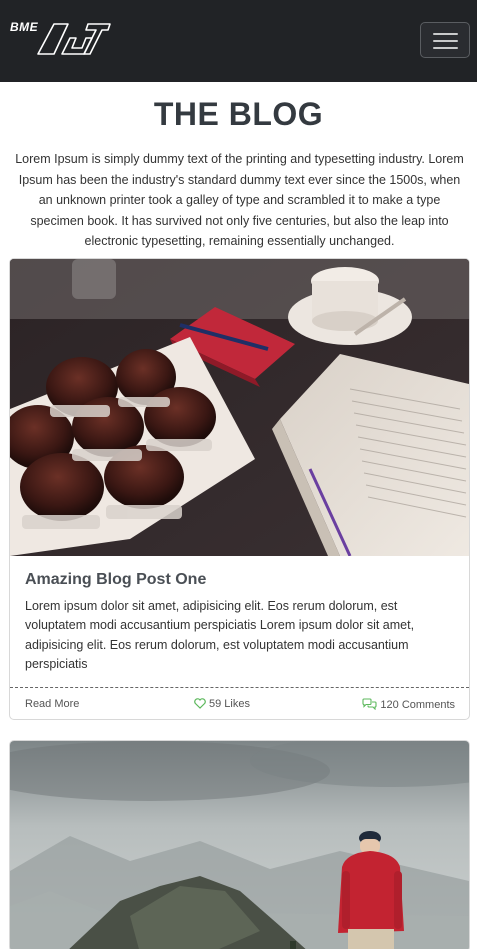 The image size is (477, 949). I want to click on page-title: THE BLOG, so click(238, 114).